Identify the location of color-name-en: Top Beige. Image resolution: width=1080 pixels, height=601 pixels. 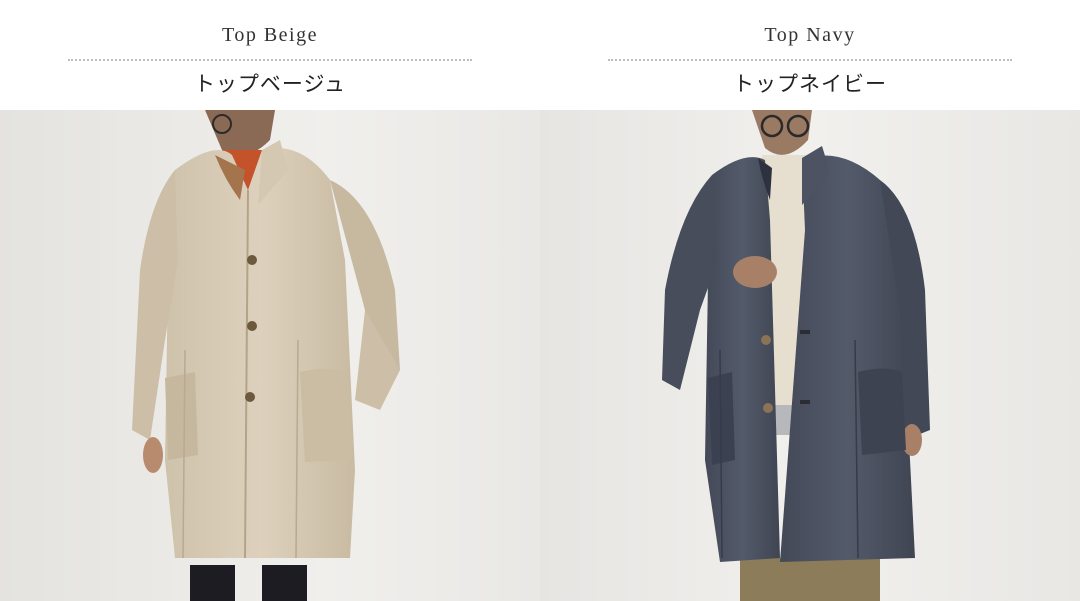
(270, 35).